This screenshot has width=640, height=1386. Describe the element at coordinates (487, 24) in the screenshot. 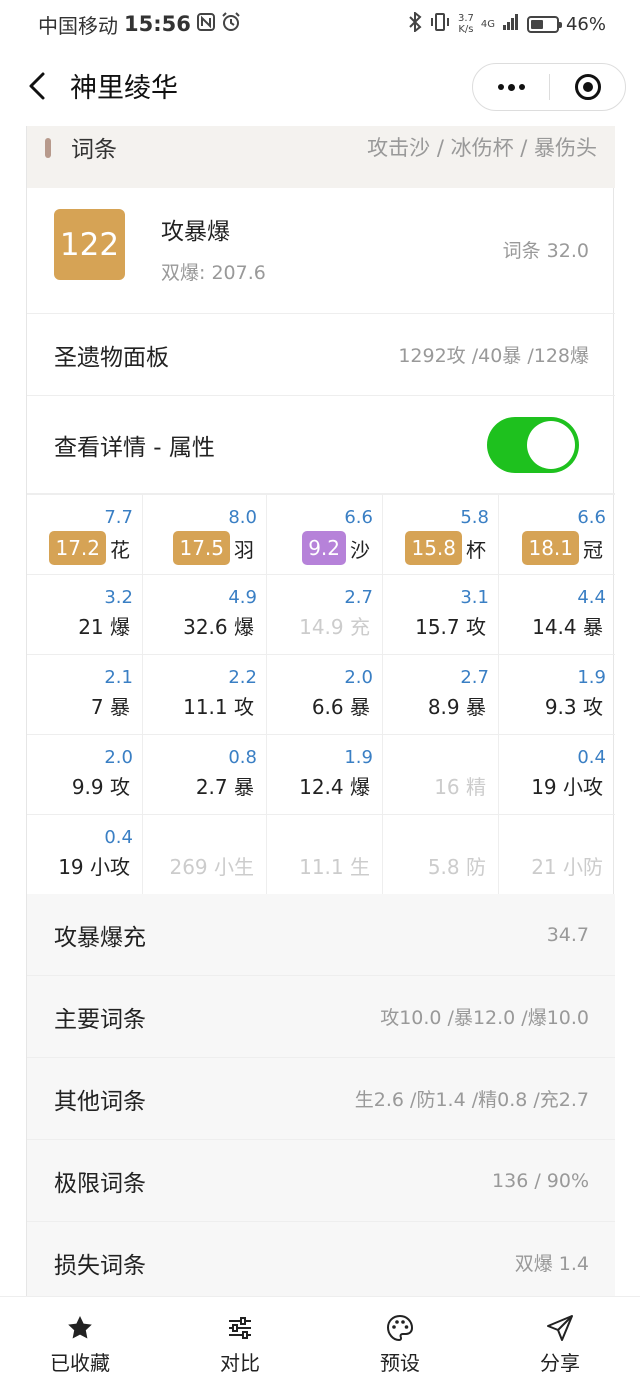

I see `network-type: 4G` at that location.